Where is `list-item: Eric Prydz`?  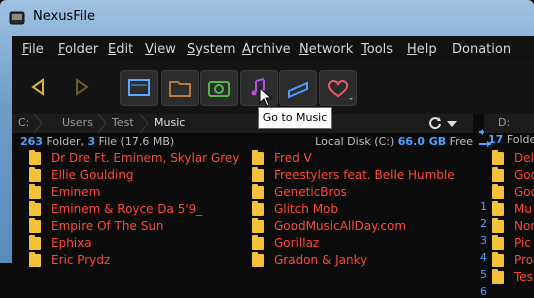
list-item: Eric Prydz is located at coordinates (139, 260).